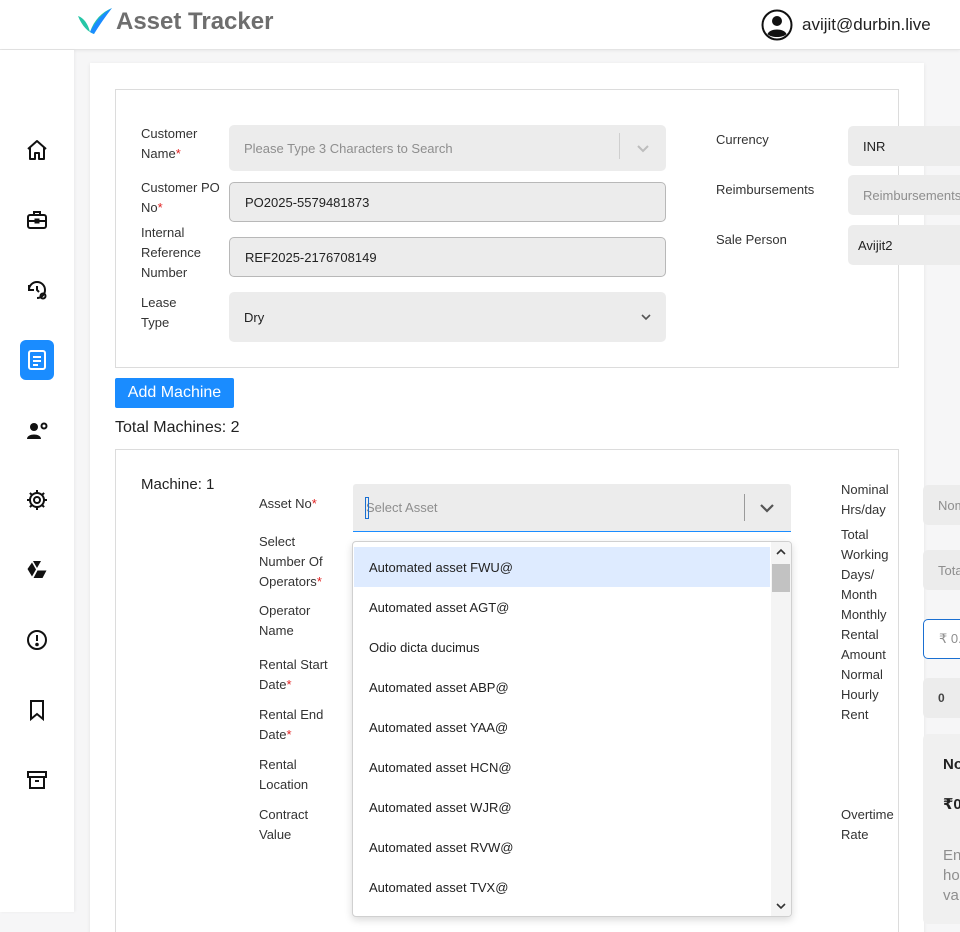 This screenshot has height=932, width=960. I want to click on add-machine-button: Add Machine, so click(174, 393).